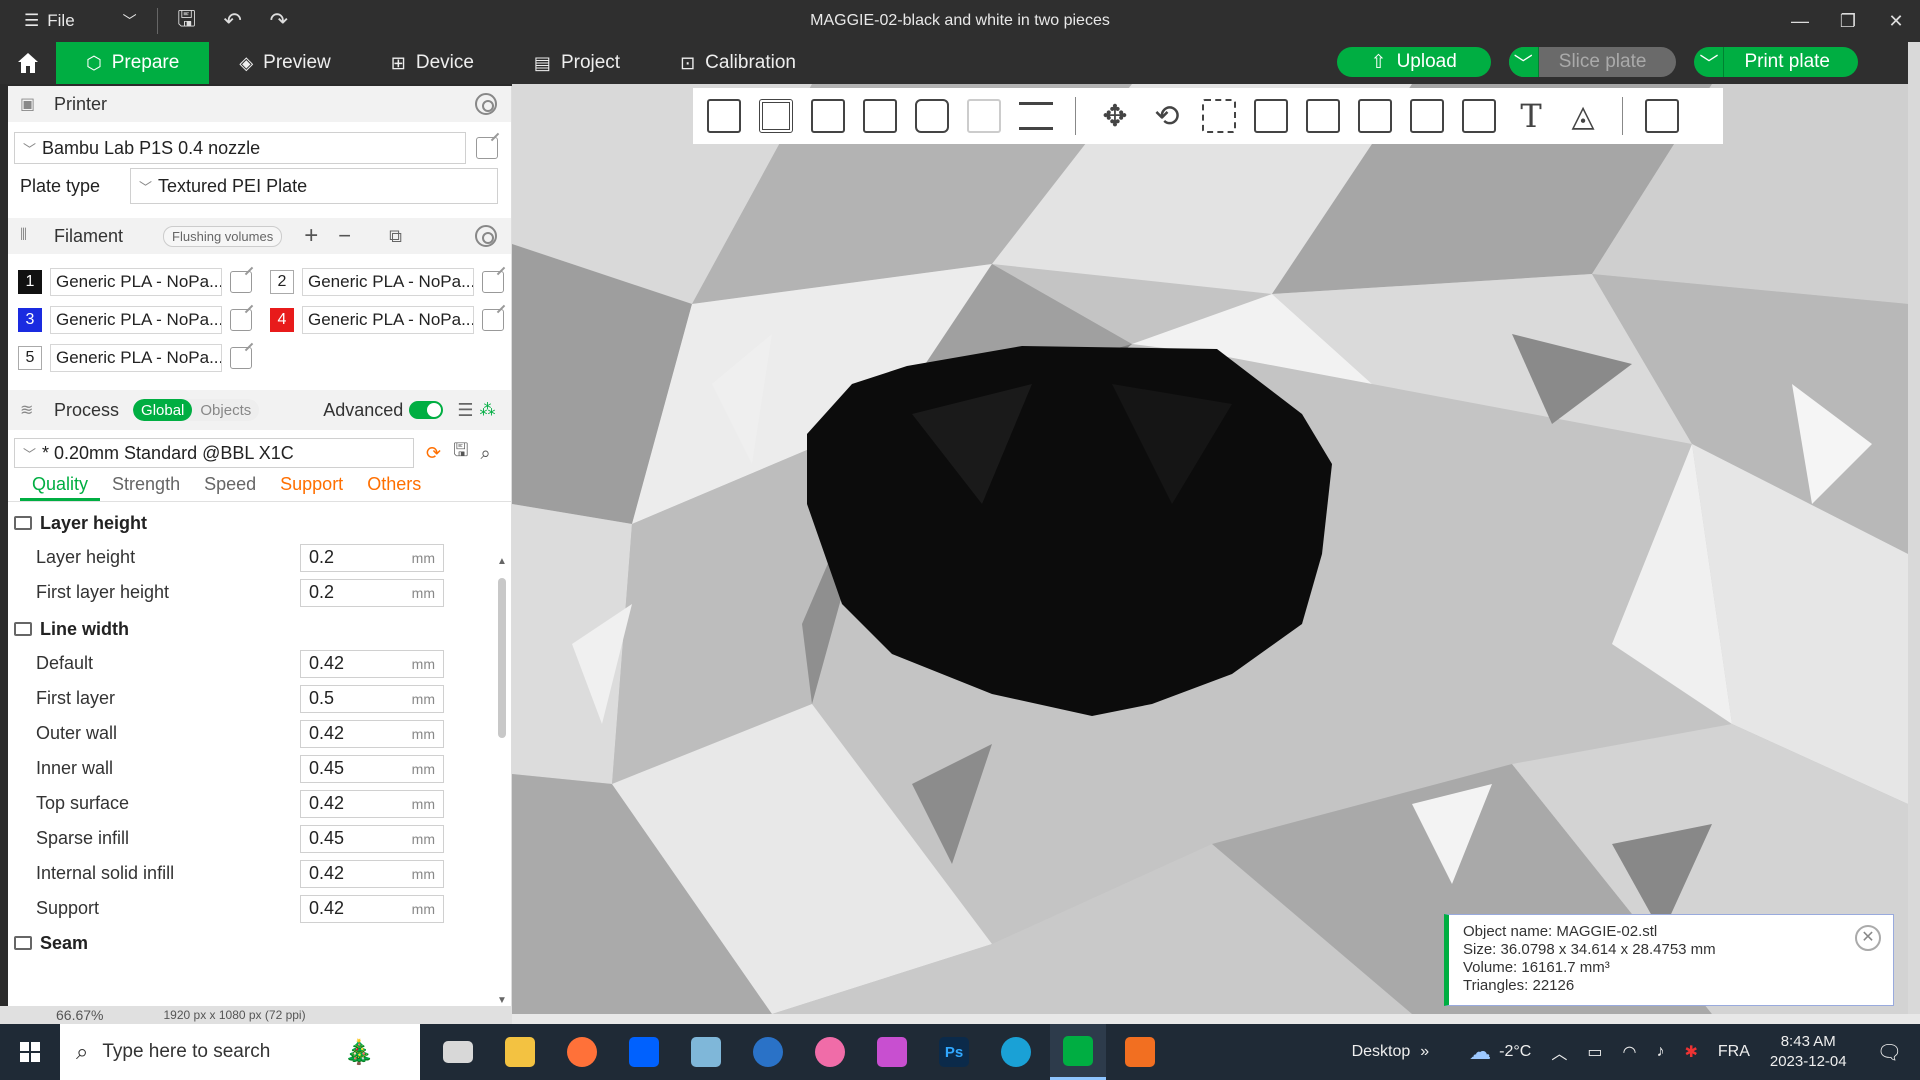 The height and width of the screenshot is (1080, 1920). What do you see at coordinates (30, 1052) in the screenshot?
I see `start-button` at bounding box center [30, 1052].